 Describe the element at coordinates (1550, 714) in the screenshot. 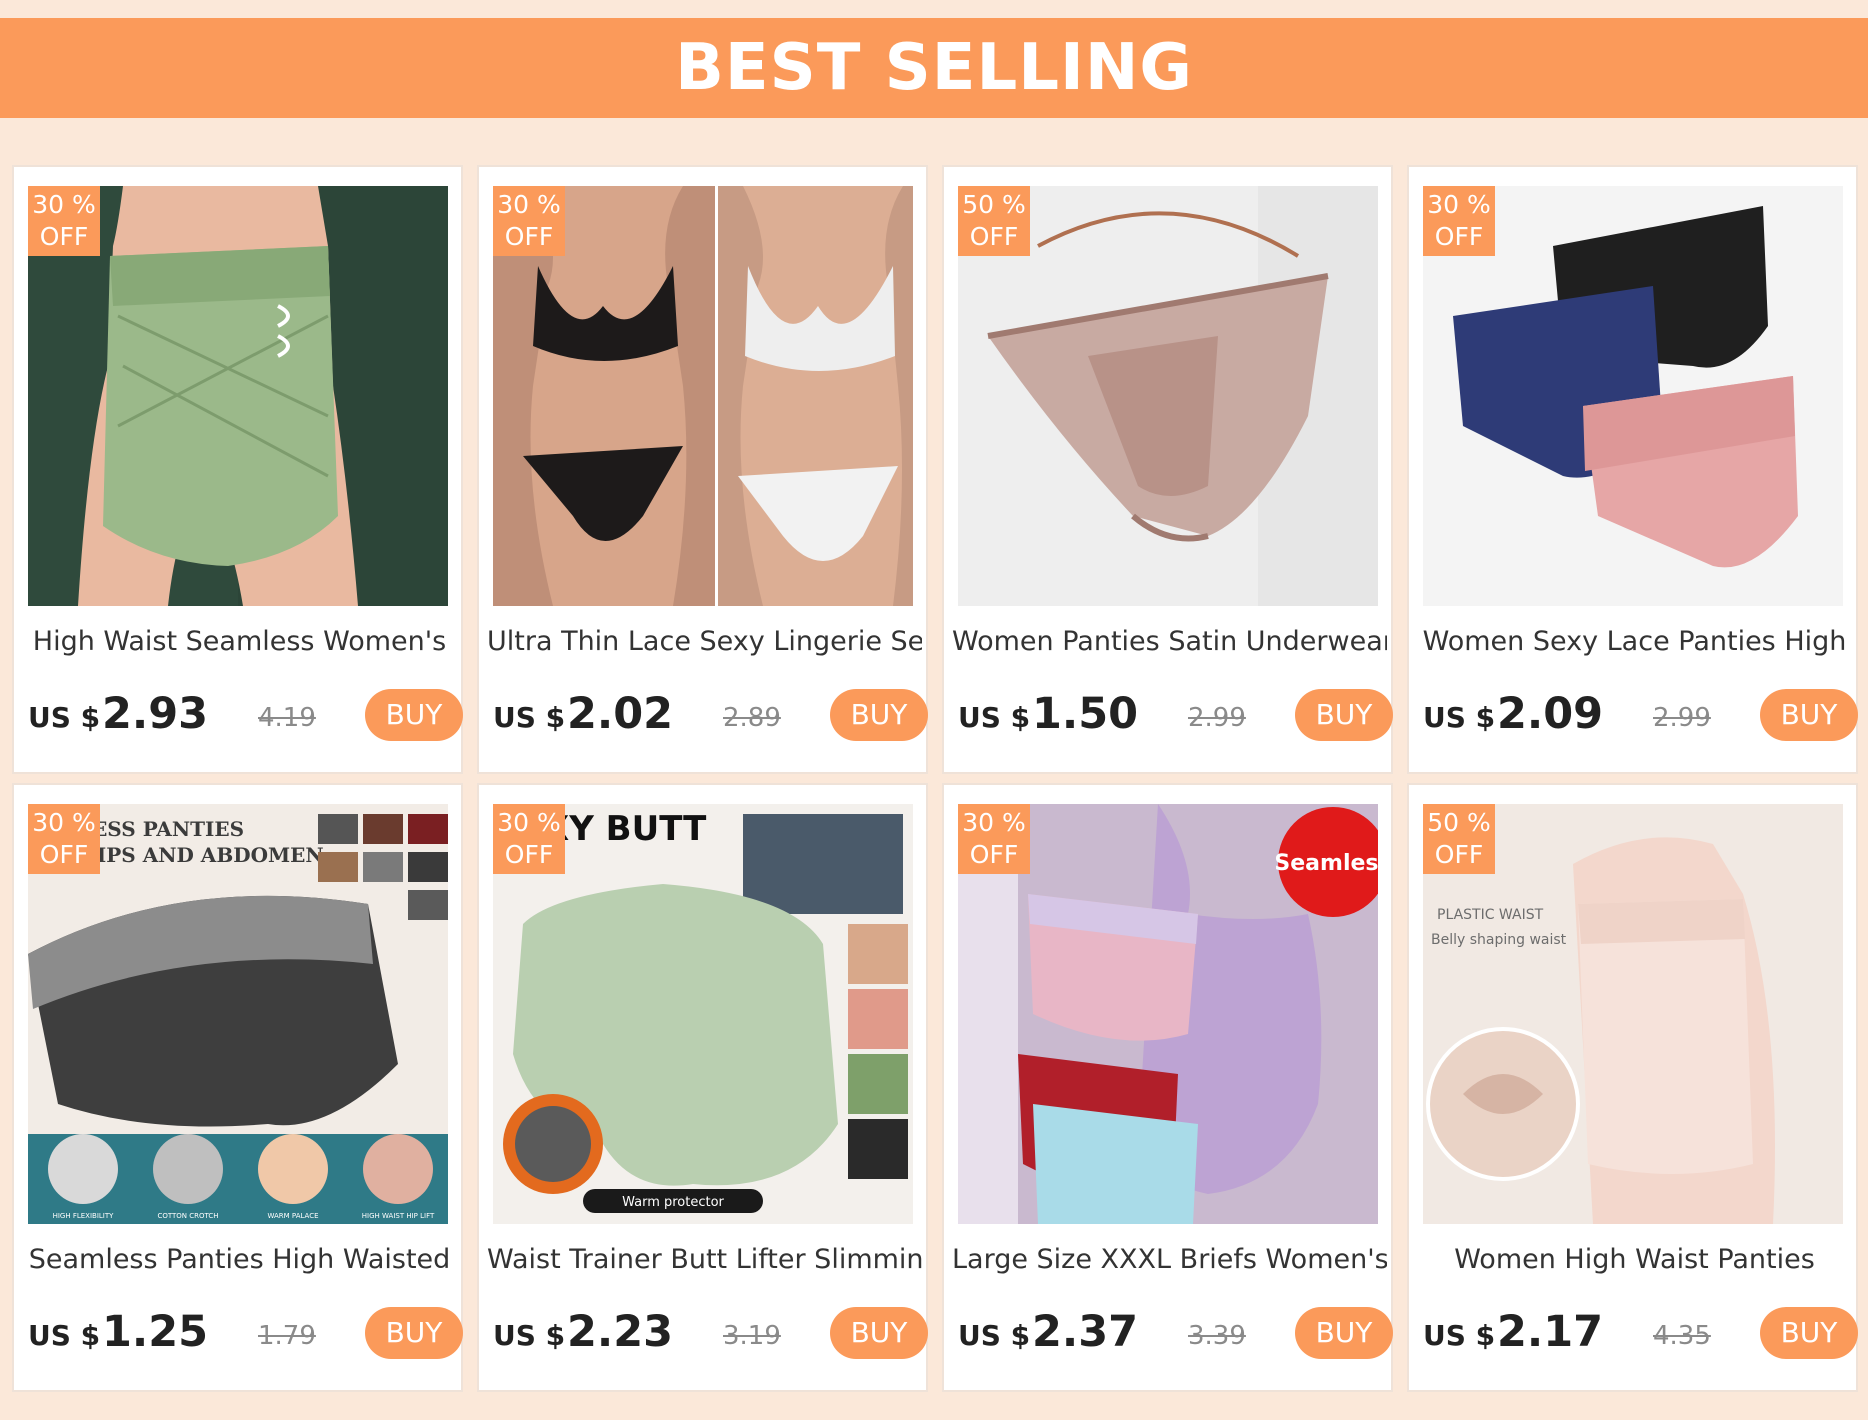

I see `sale-price: 2.09` at that location.